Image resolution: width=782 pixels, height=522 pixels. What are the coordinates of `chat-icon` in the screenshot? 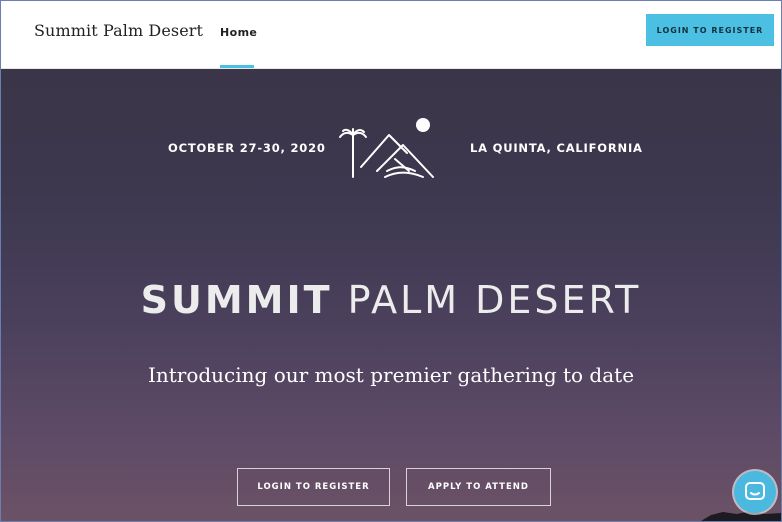 It's located at (755, 491).